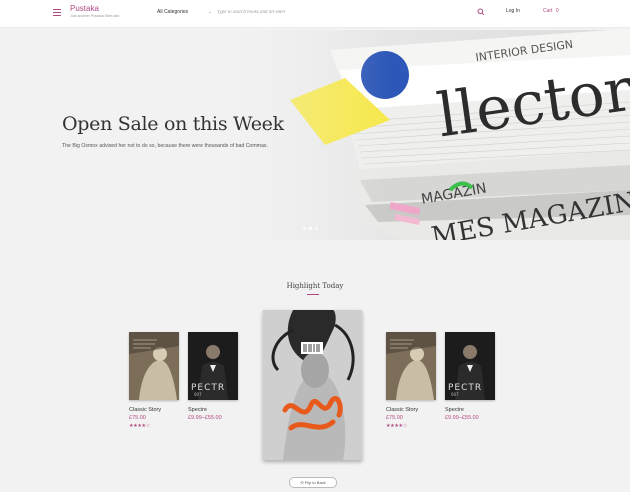 The height and width of the screenshot is (492, 630). Describe the element at coordinates (57, 12) in the screenshot. I see `menu-icon` at that location.